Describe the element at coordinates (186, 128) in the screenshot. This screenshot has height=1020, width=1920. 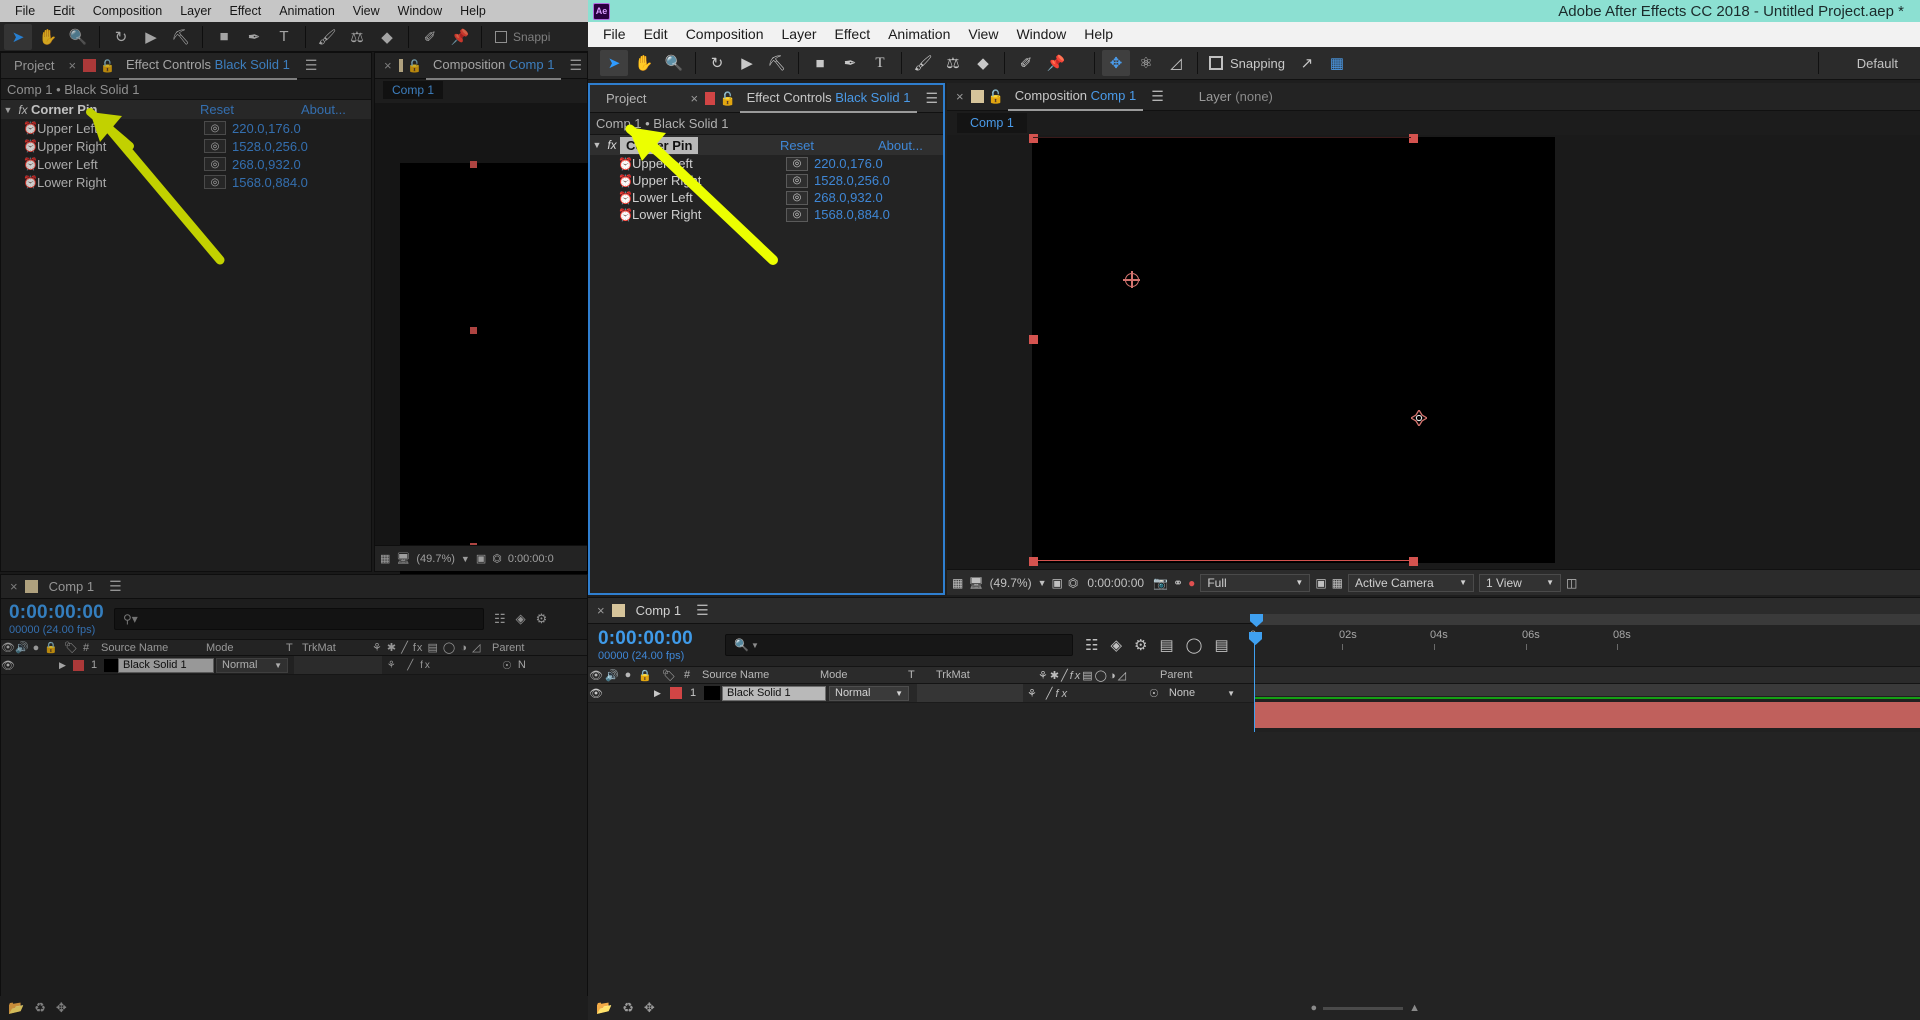
I see `bg-ec-prop-row: ⏰ Upper Left ◎ 220.0,176.0` at that location.